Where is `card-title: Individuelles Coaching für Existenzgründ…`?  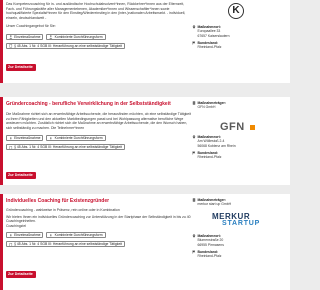
card-title: Individuelles Coaching für Existenzgründ… is located at coordinates (57, 201).